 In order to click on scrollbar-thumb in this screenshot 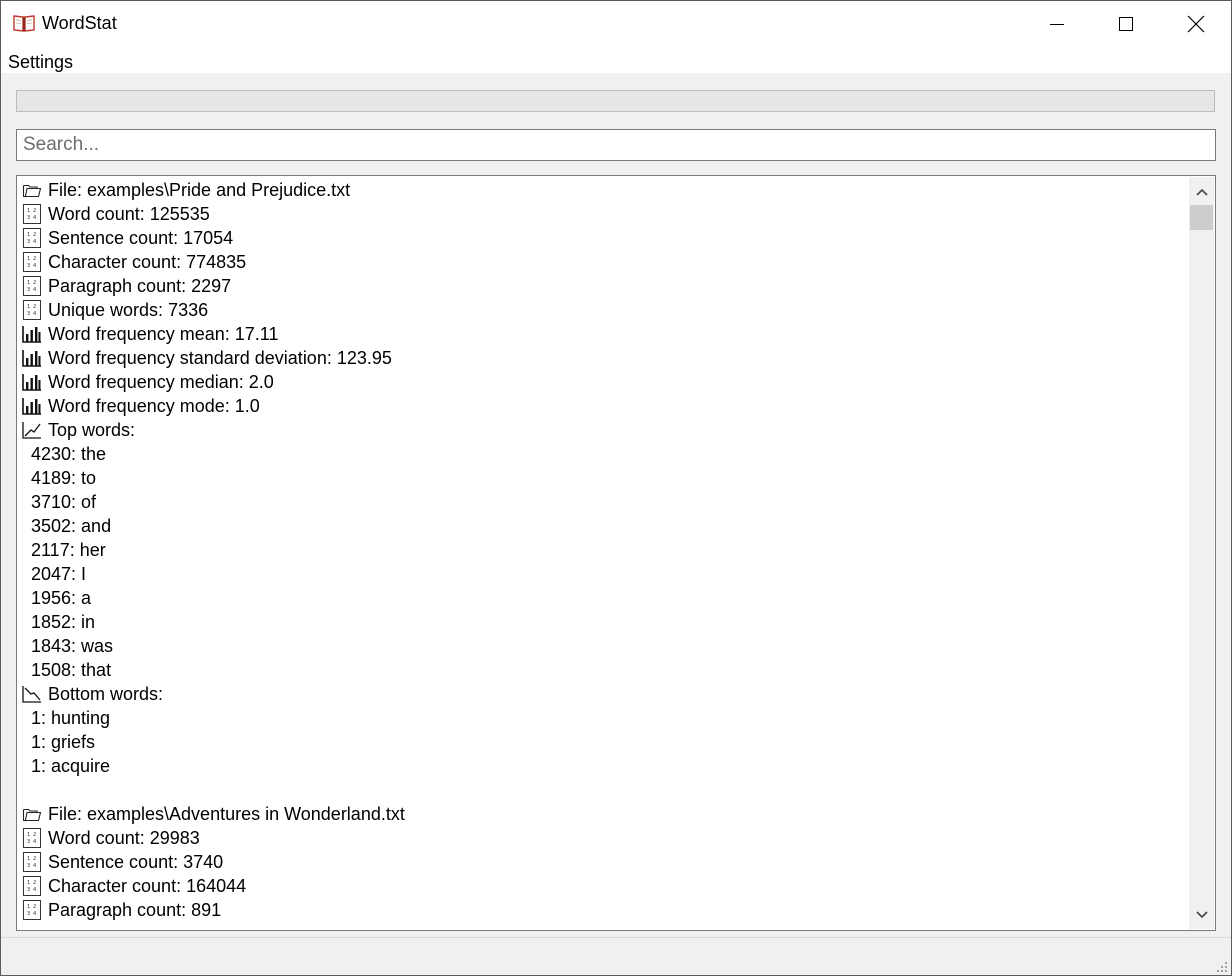, I will do `click(1201, 217)`.